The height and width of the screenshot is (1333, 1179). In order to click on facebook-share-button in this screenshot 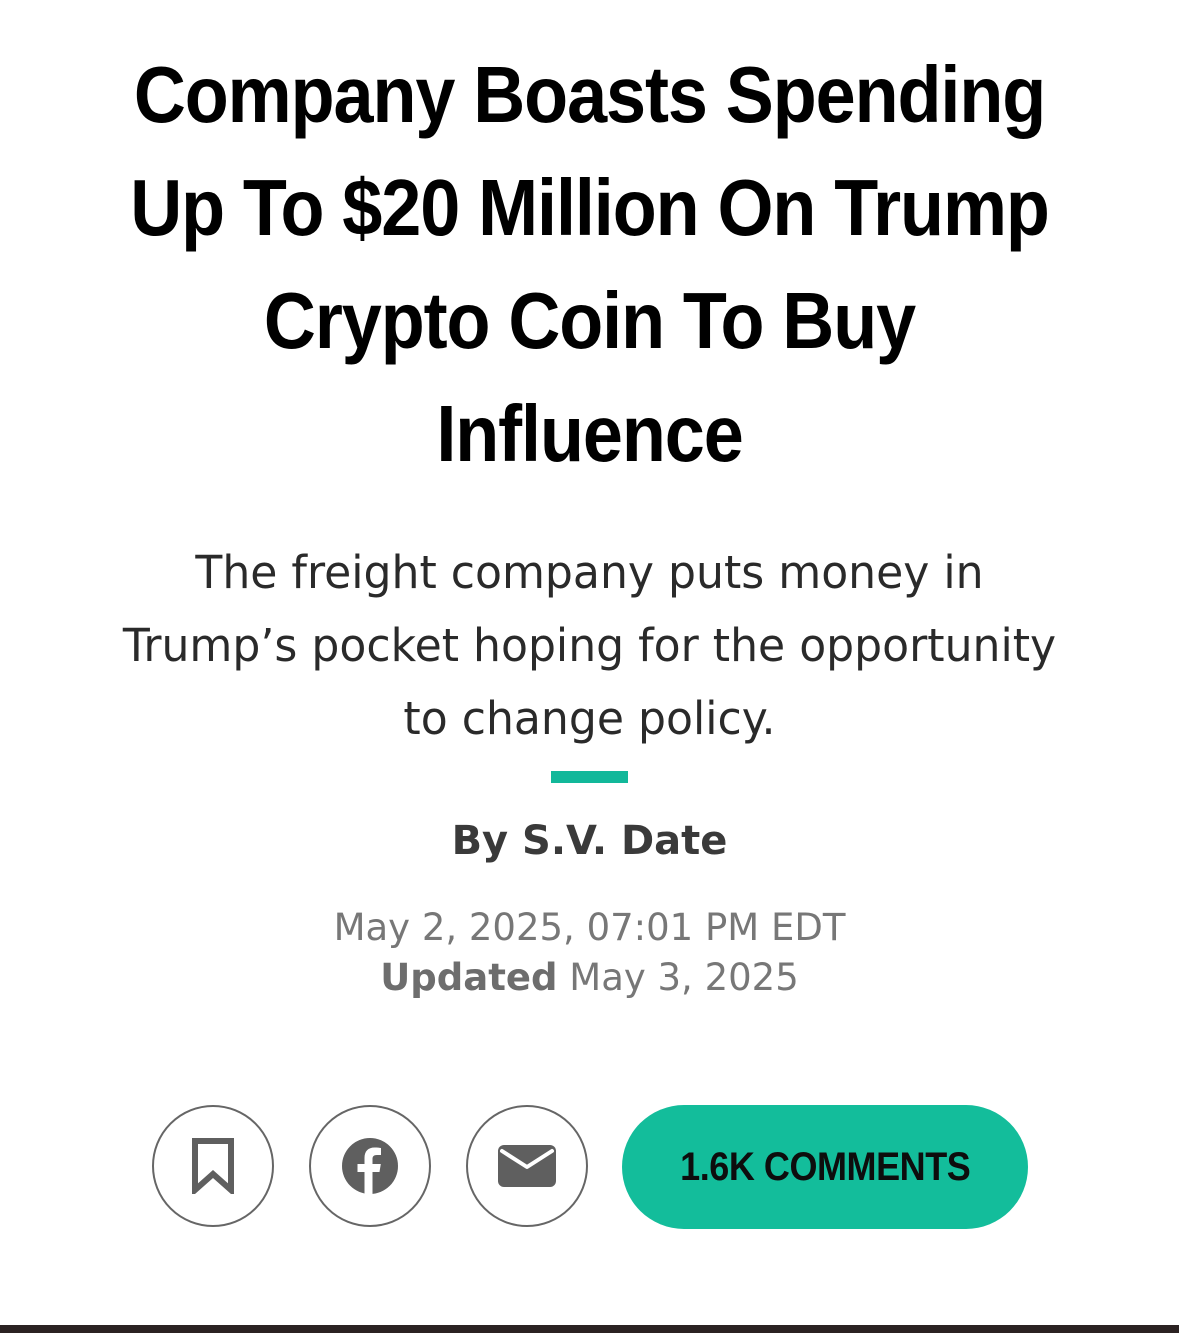, I will do `click(370, 1166)`.